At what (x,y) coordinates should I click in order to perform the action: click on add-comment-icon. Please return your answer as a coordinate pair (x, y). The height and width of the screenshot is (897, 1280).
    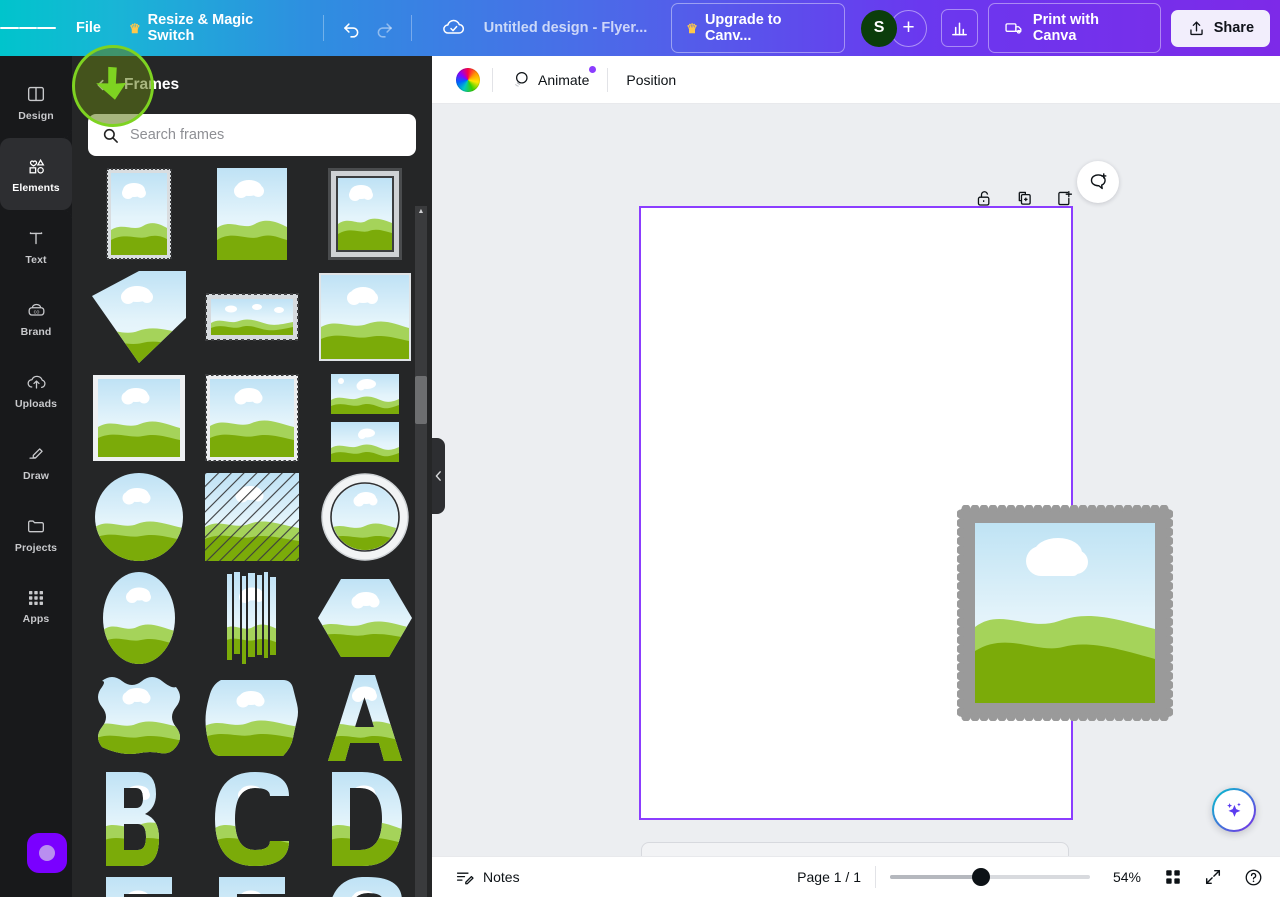
    Looking at the image, I should click on (1098, 180).